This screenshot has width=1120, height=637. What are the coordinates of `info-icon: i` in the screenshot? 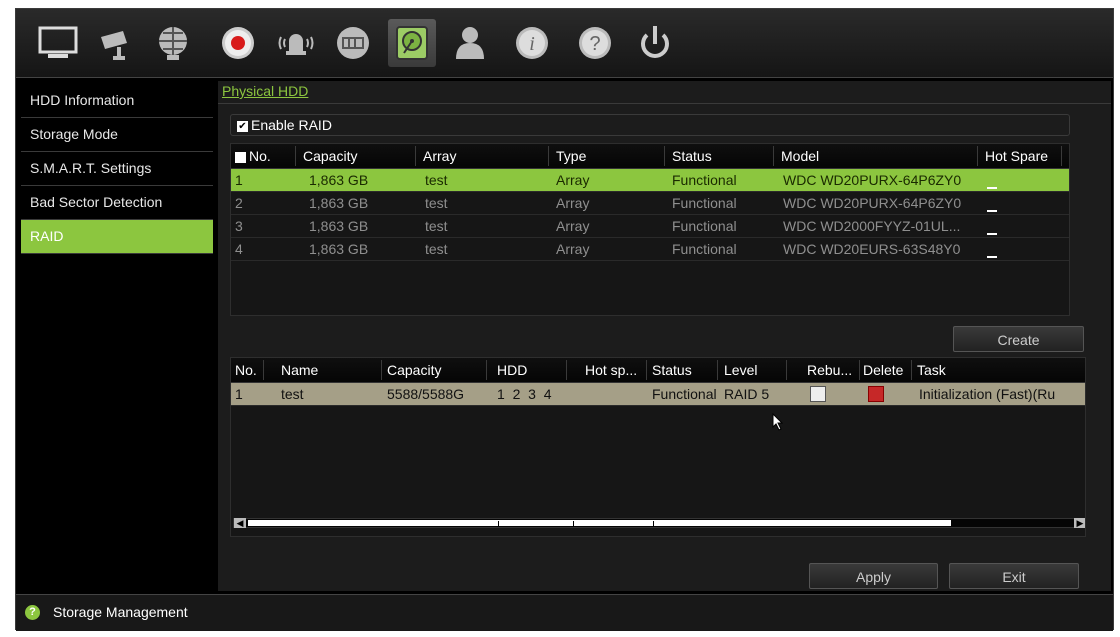 It's located at (532, 43).